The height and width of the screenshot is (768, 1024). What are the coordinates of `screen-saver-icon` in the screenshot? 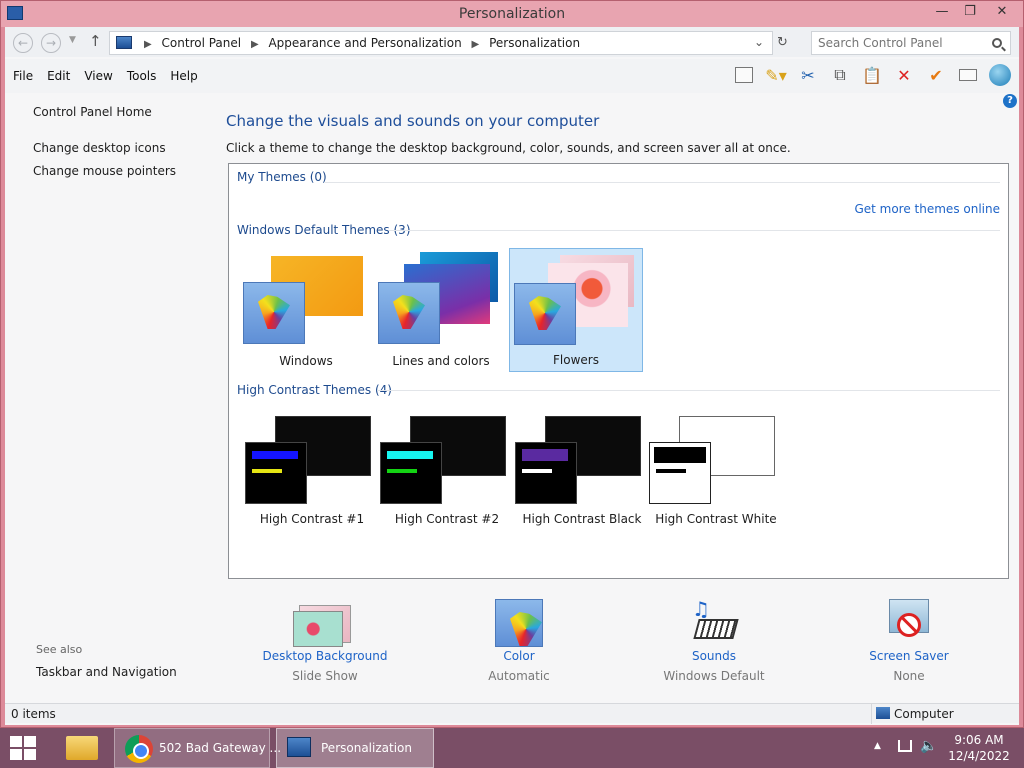 It's located at (909, 623).